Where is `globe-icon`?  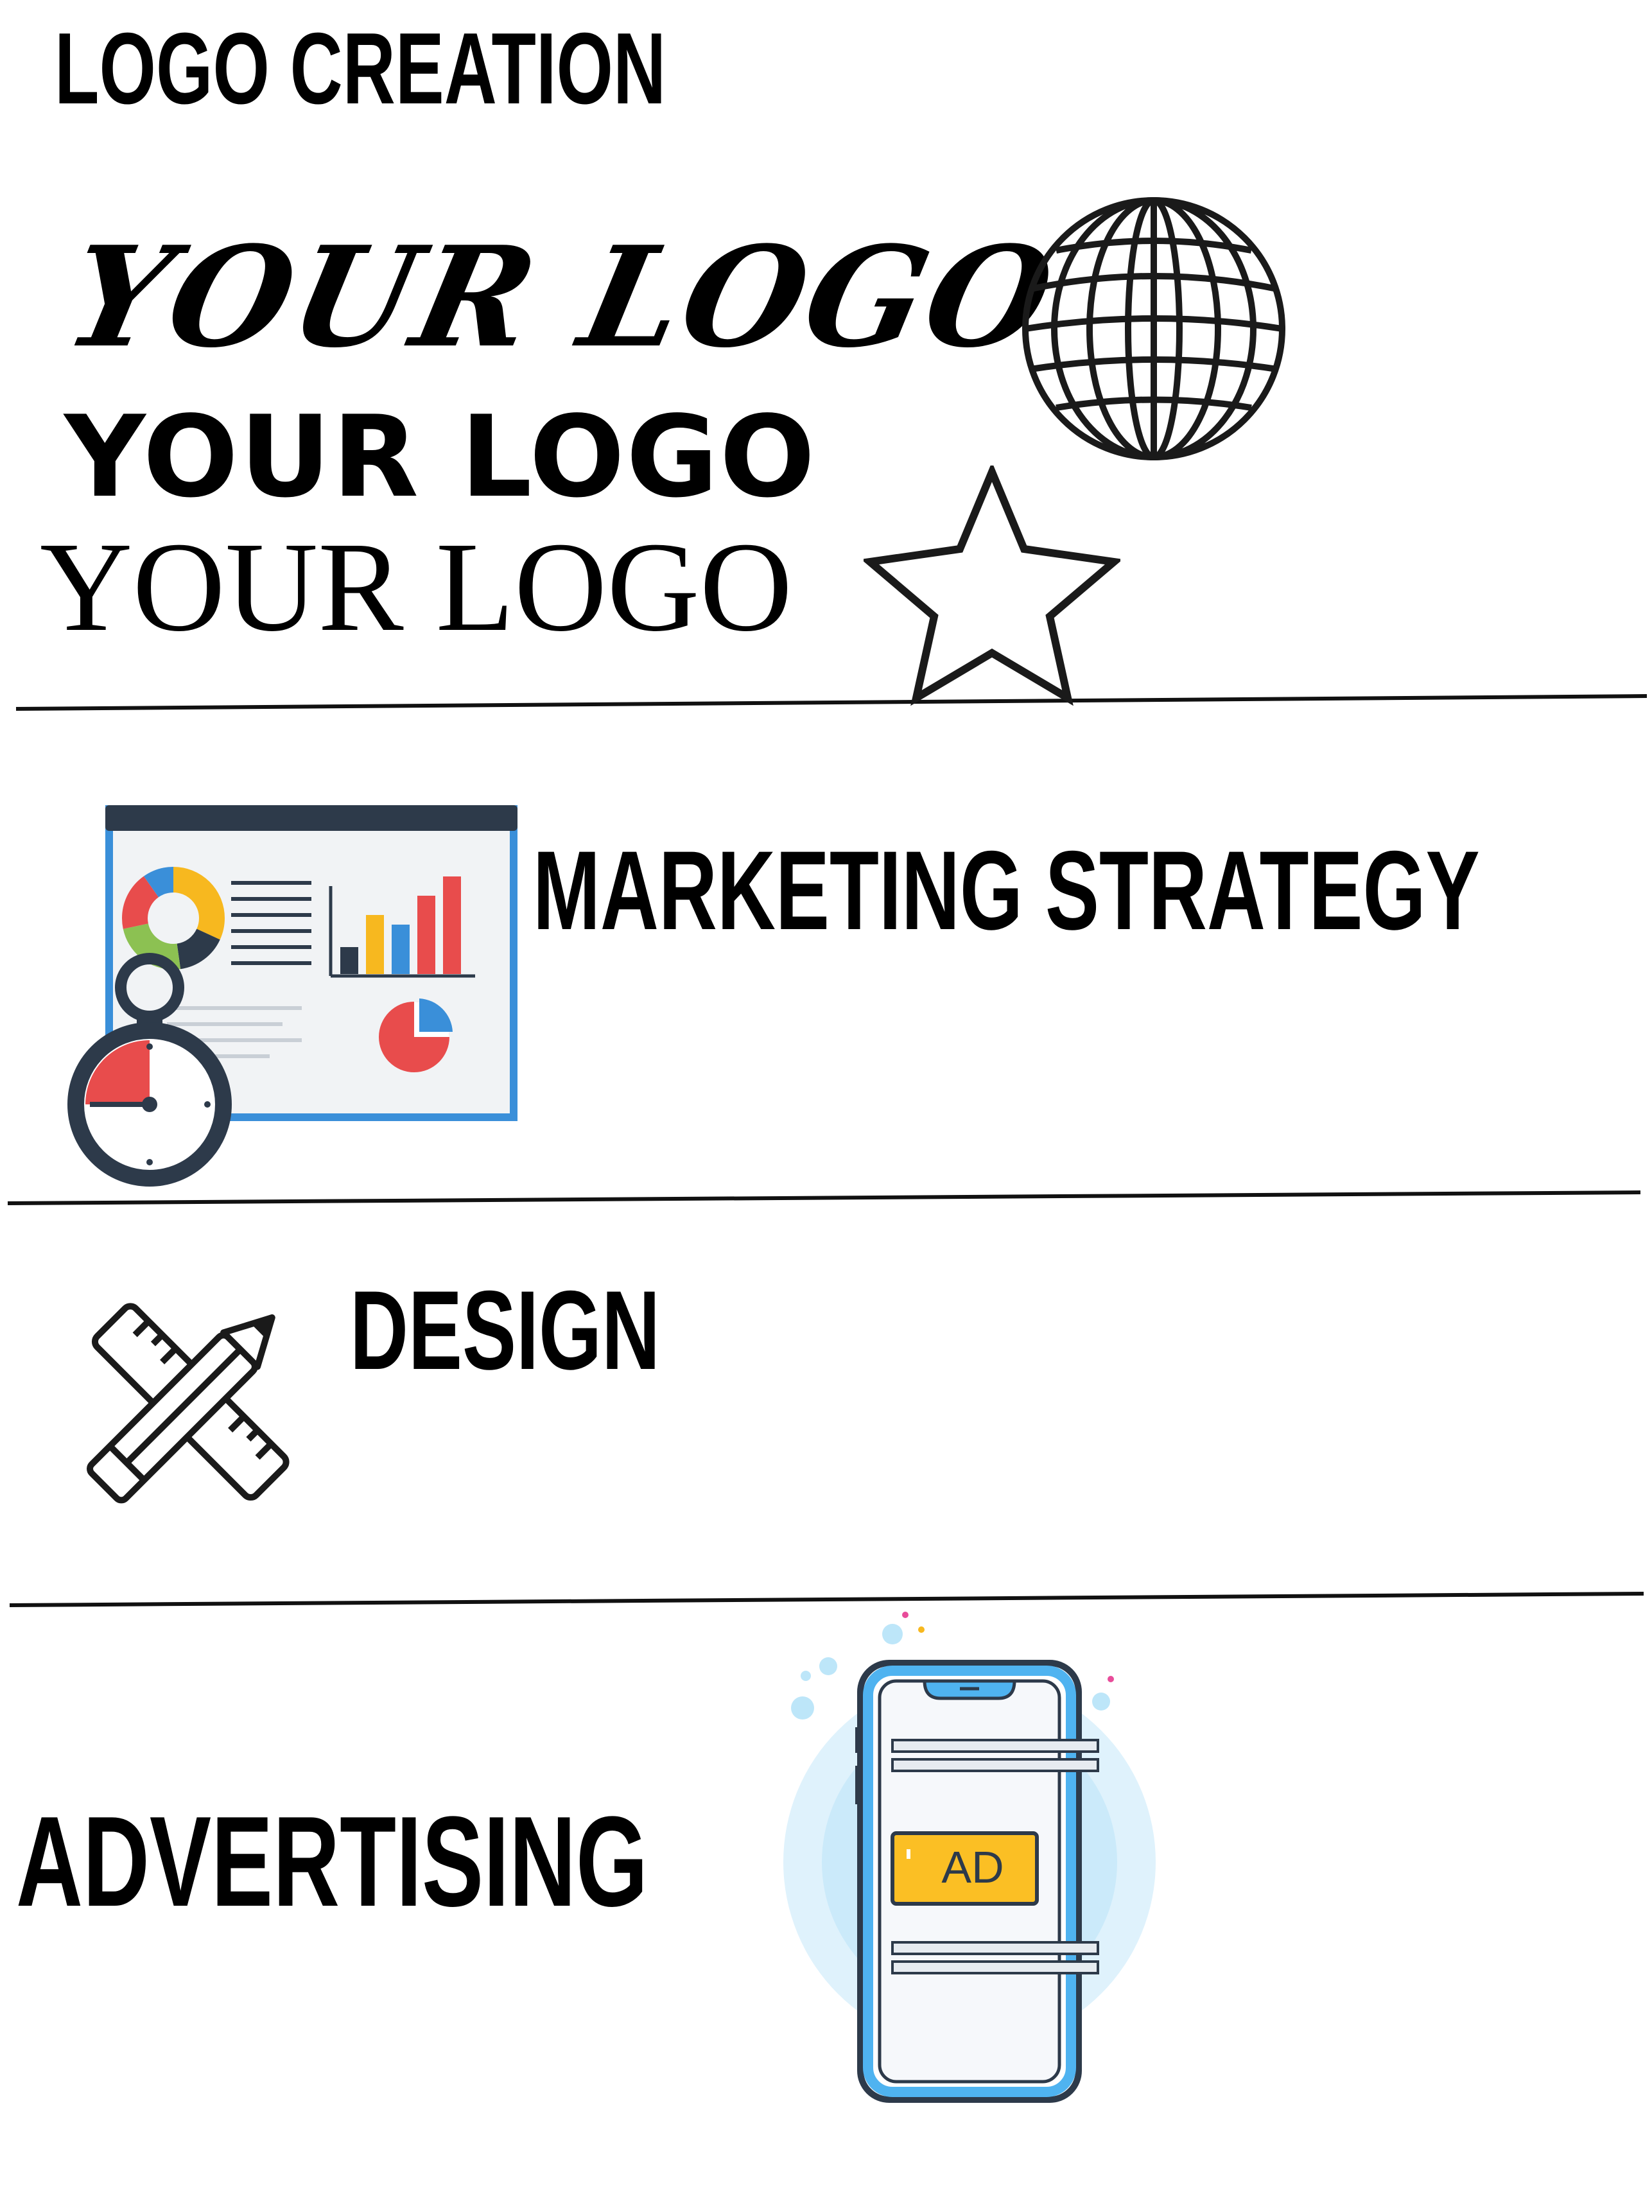
globe-icon is located at coordinates (1154, 328).